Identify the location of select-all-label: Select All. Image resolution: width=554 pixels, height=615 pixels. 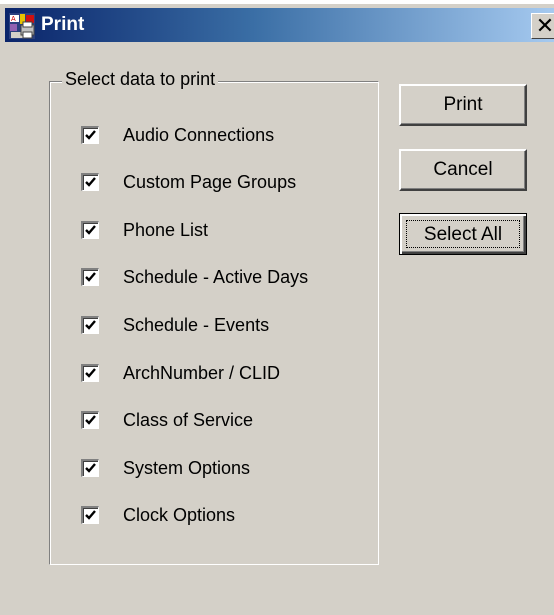
(463, 234).